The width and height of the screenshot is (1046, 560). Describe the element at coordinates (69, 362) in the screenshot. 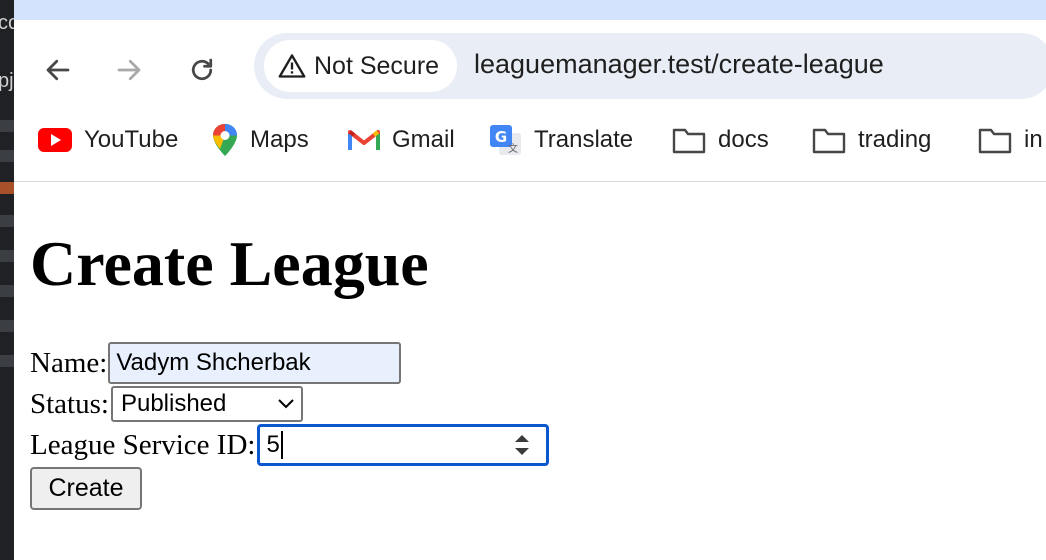

I see `name-label: Name:` at that location.